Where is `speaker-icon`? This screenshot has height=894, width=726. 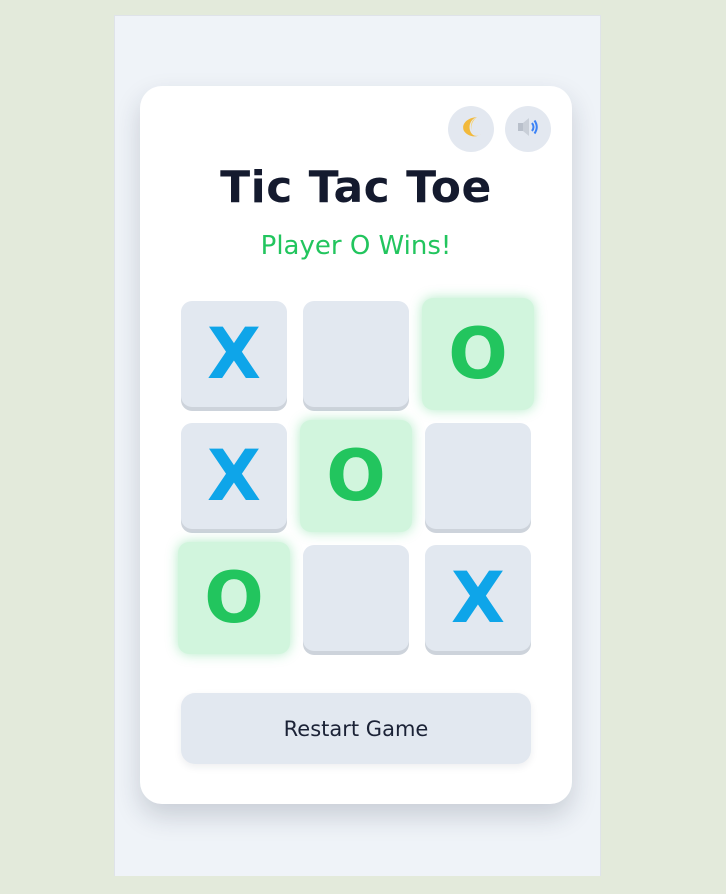
speaker-icon is located at coordinates (528, 129).